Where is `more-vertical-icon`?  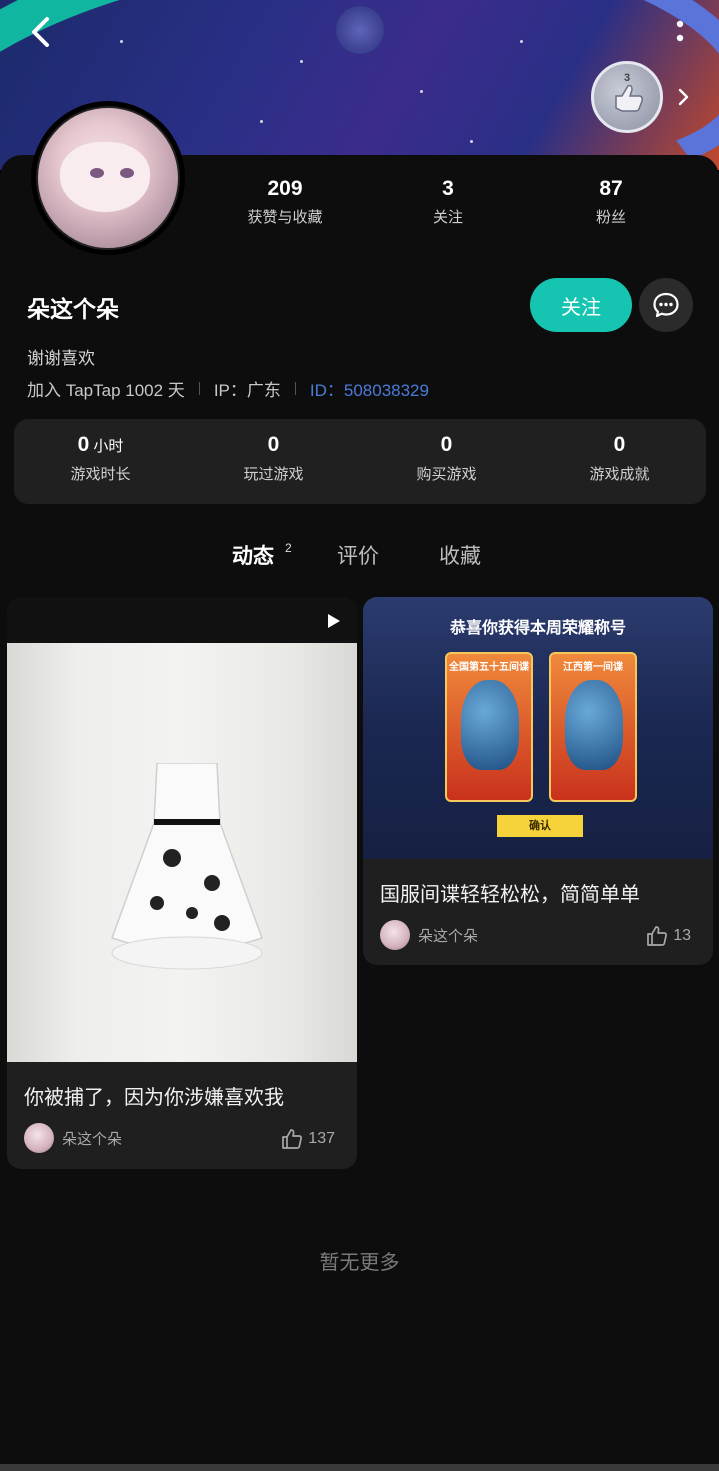 more-vertical-icon is located at coordinates (680, 32).